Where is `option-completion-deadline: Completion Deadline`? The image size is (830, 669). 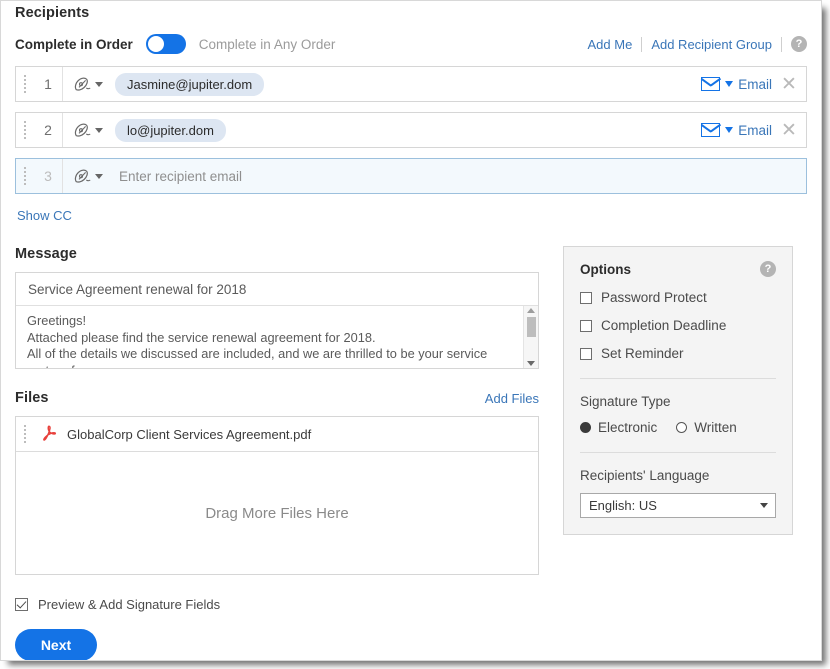
option-completion-deadline: Completion Deadline is located at coordinates (678, 325).